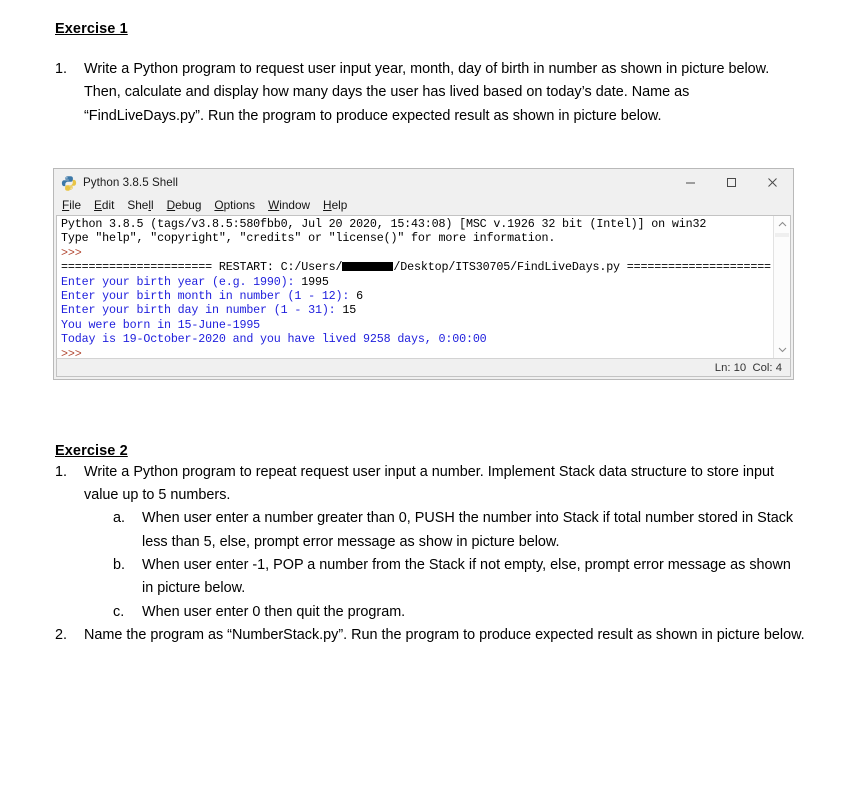 Image resolution: width=860 pixels, height=801 pixels. Describe the element at coordinates (61, 634) in the screenshot. I see `list-item-marker: 2.` at that location.